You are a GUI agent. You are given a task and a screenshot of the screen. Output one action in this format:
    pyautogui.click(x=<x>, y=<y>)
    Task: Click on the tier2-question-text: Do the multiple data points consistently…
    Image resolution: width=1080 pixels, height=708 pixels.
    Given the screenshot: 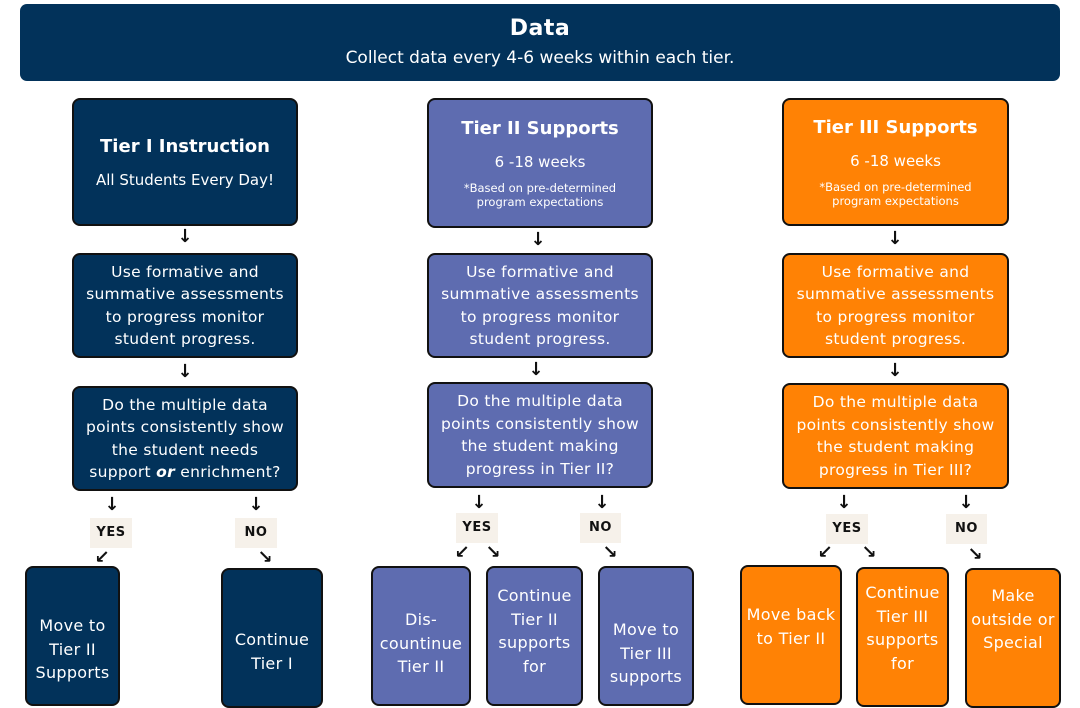 What is the action you would take?
    pyautogui.click(x=540, y=435)
    